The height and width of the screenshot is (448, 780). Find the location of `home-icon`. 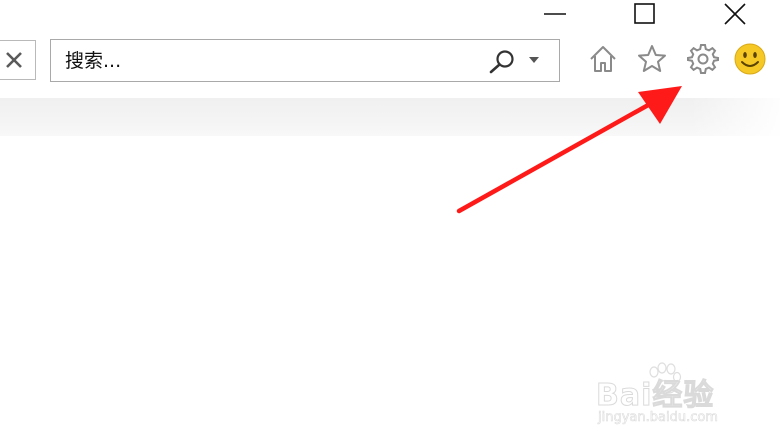

home-icon is located at coordinates (603, 59).